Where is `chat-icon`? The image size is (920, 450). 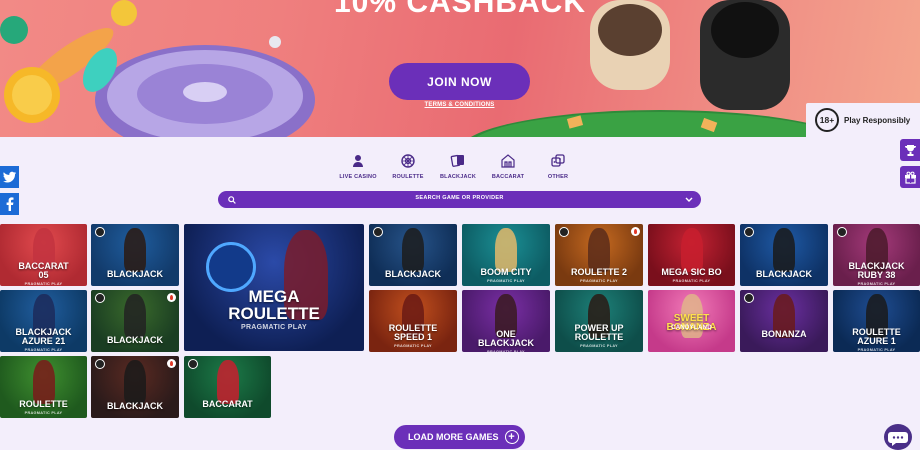 chat-icon is located at coordinates (898, 437).